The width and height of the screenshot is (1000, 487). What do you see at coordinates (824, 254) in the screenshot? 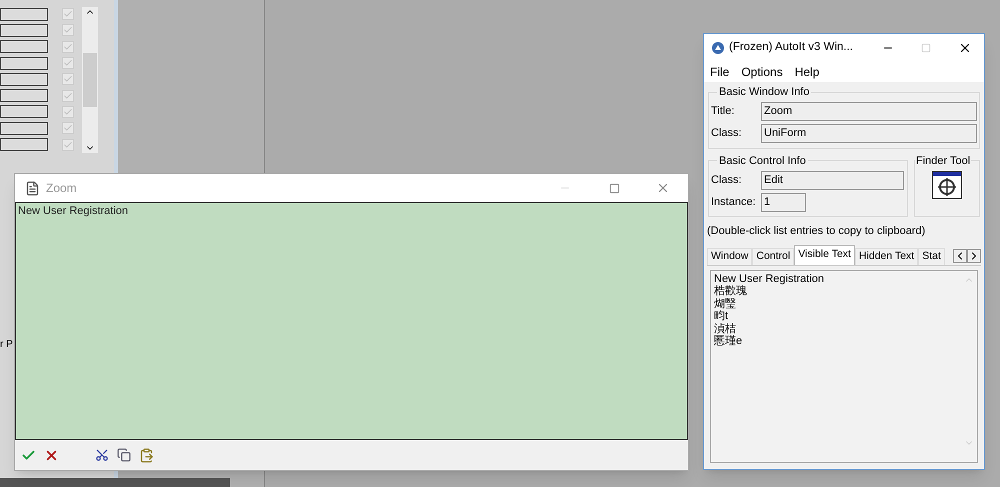
I see `tab: Visible Text` at bounding box center [824, 254].